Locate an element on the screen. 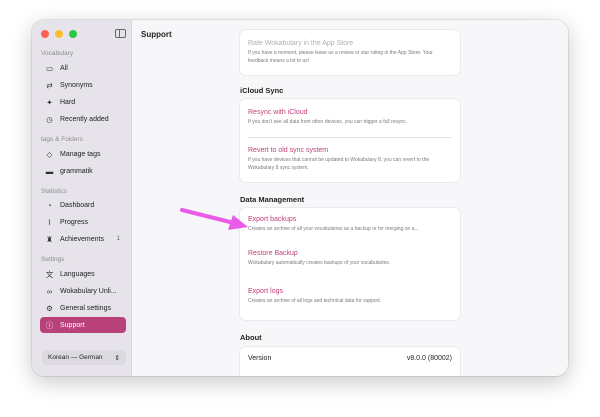 The width and height of the screenshot is (600, 417). sidebar-item-progress: ⌇ Progress is located at coordinates (83, 222).